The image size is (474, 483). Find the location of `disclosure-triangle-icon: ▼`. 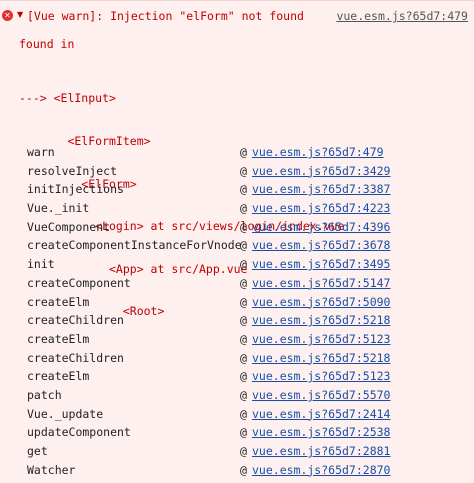

disclosure-triangle-icon: ▼ is located at coordinates (20, 14).